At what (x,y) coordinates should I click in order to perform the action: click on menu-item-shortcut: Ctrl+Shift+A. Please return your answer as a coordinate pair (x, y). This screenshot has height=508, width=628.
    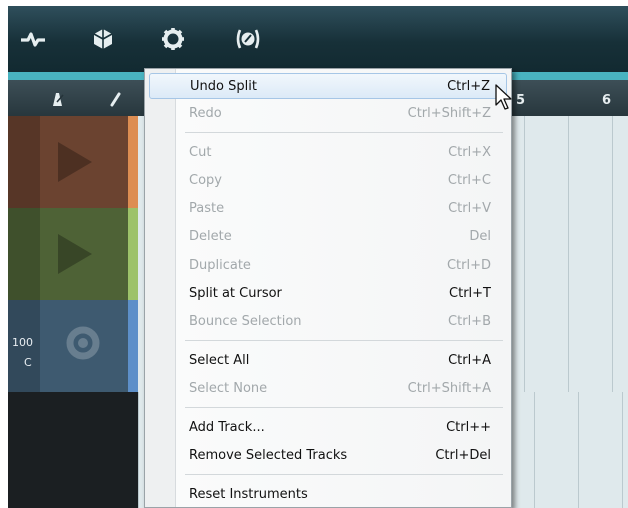
    Looking at the image, I should click on (449, 388).